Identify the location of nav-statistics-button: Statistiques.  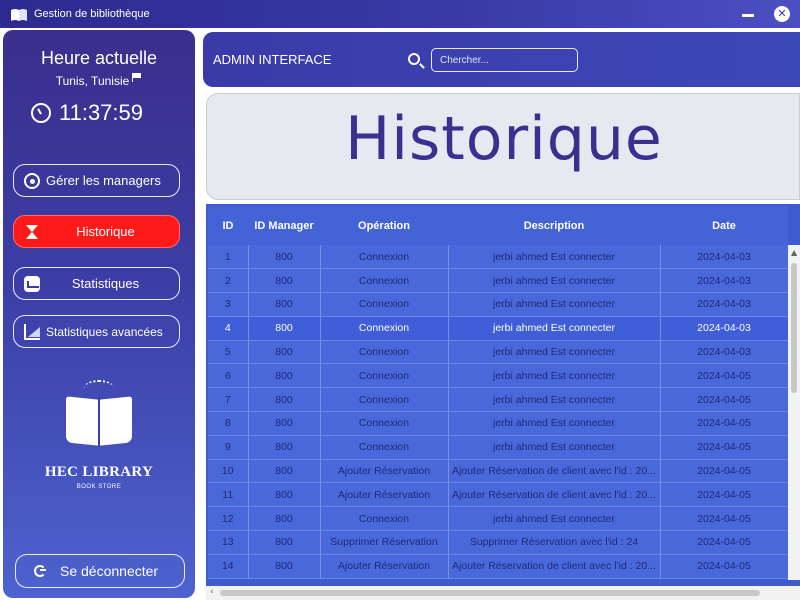
(96, 283).